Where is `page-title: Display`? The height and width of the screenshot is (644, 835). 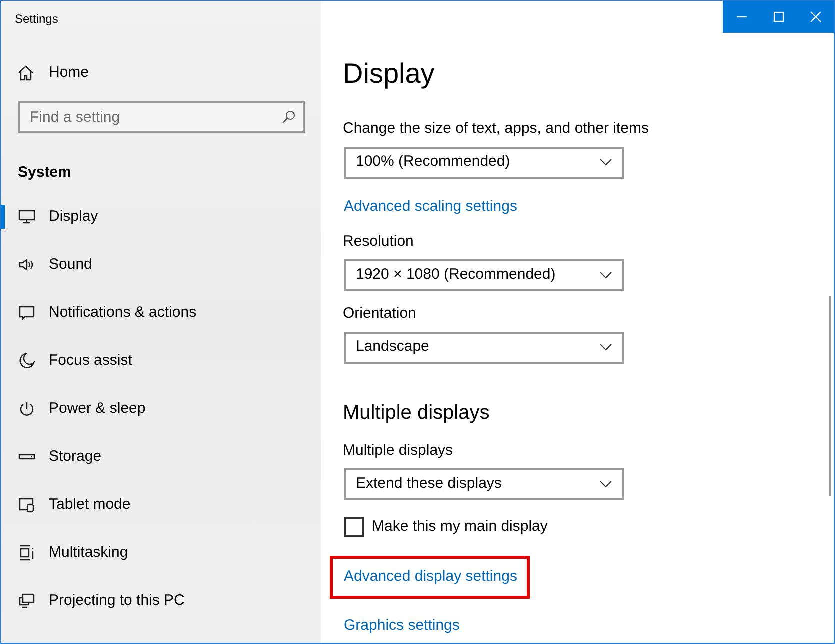
page-title: Display is located at coordinates (389, 74).